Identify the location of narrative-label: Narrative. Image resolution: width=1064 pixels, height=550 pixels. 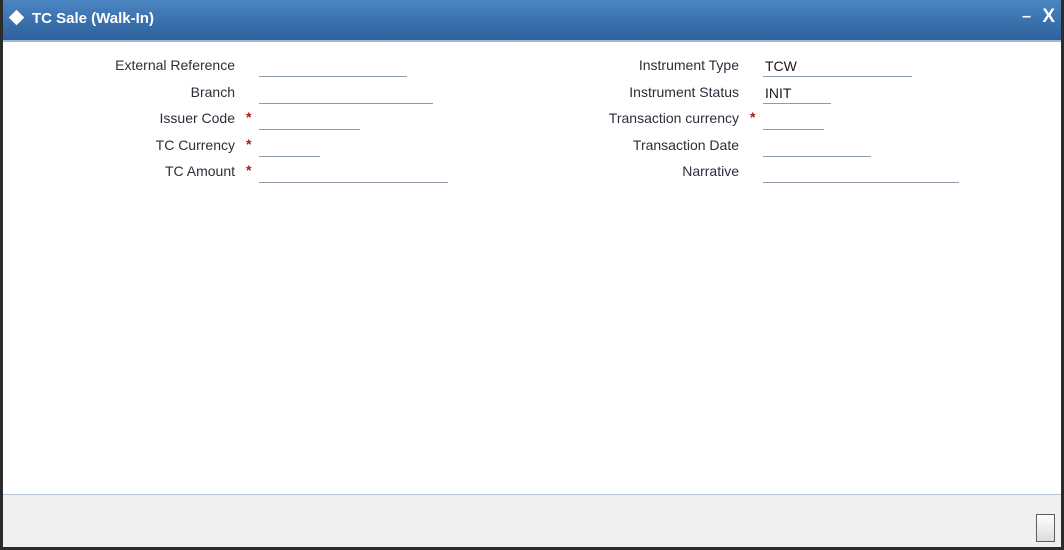
(710, 171).